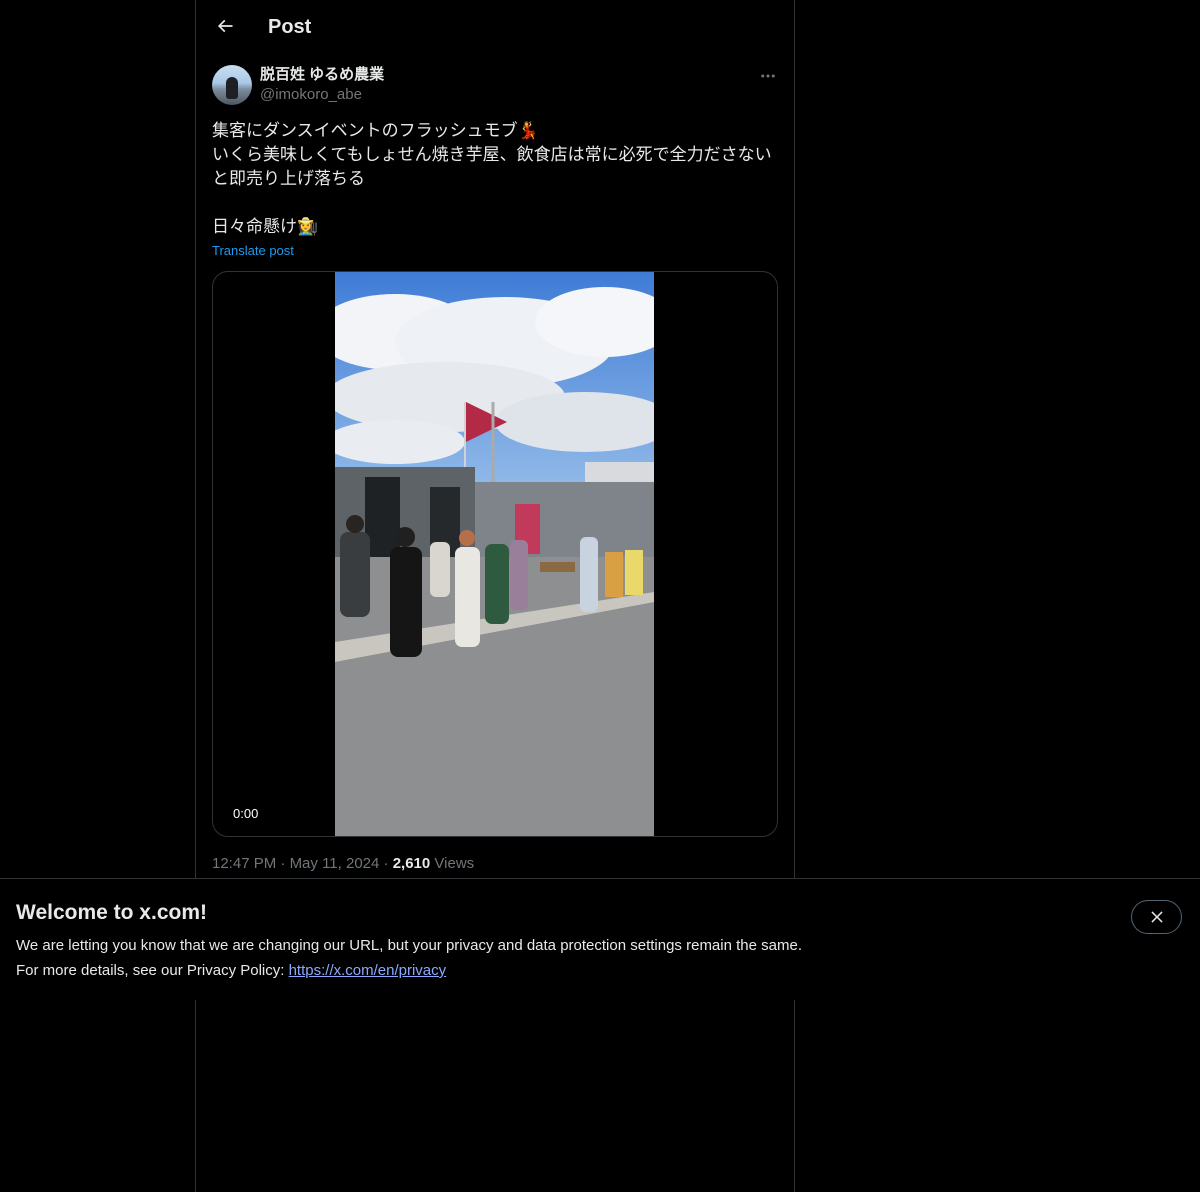 This screenshot has width=1200, height=1192. I want to click on close-icon, so click(1156, 917).